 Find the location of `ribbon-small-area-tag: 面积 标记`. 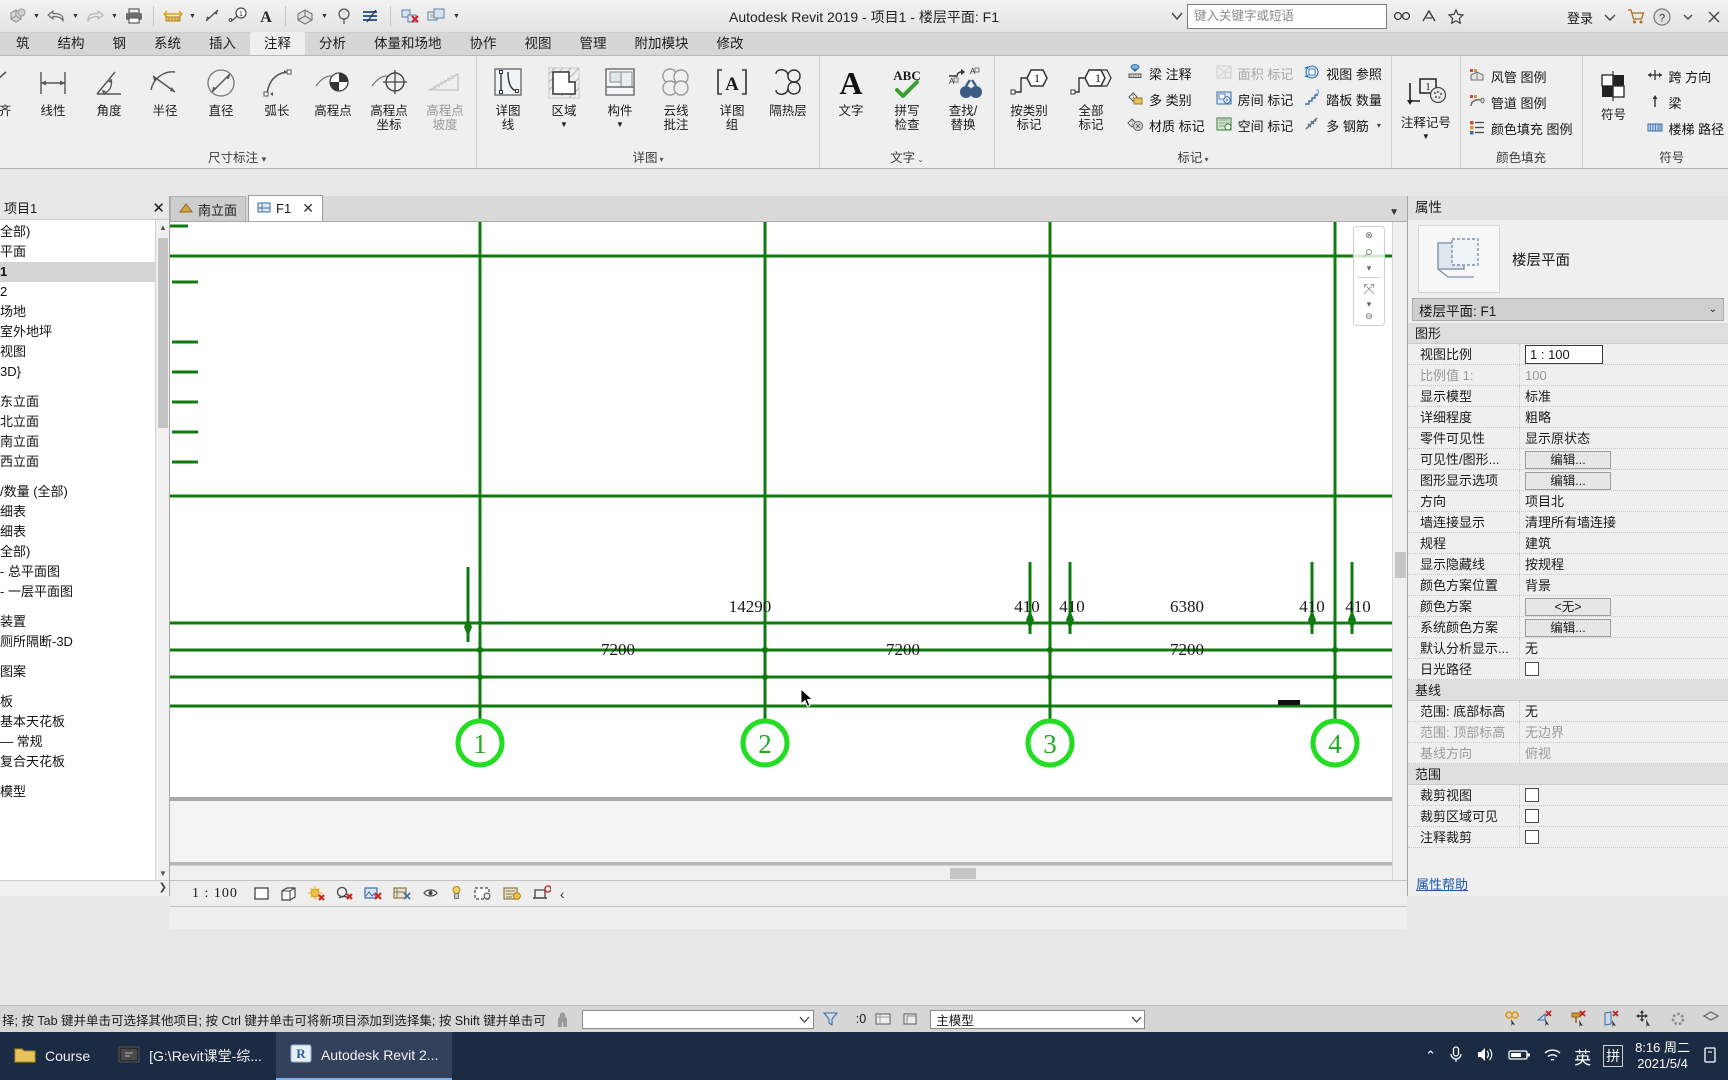

ribbon-small-area-tag: 面积 标记 is located at coordinates (1255, 73).